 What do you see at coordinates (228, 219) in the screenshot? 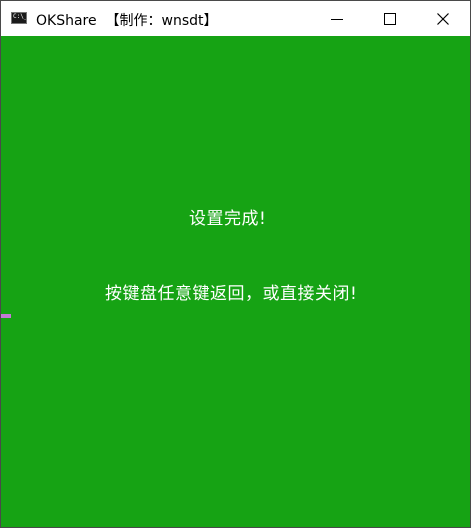
I see `setup-complete-message: 设置完成!` at bounding box center [228, 219].